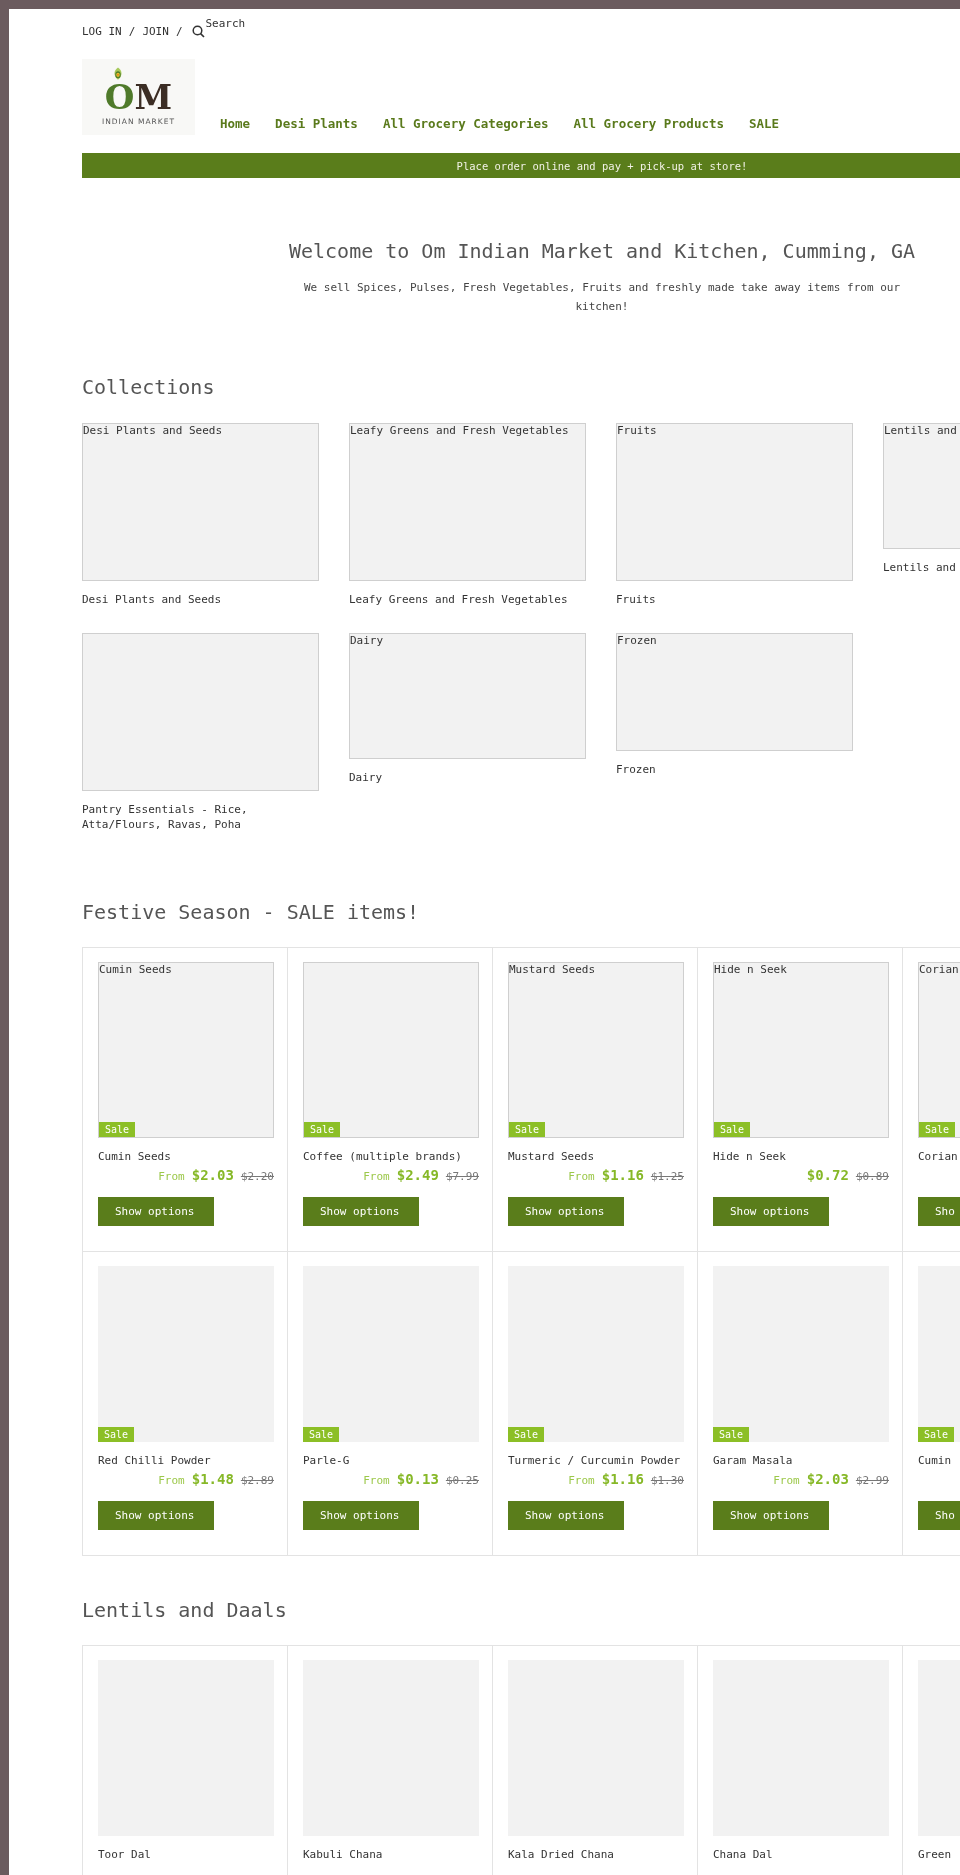  I want to click on collection-link: Desi Plants and Seeds, so click(200, 599).